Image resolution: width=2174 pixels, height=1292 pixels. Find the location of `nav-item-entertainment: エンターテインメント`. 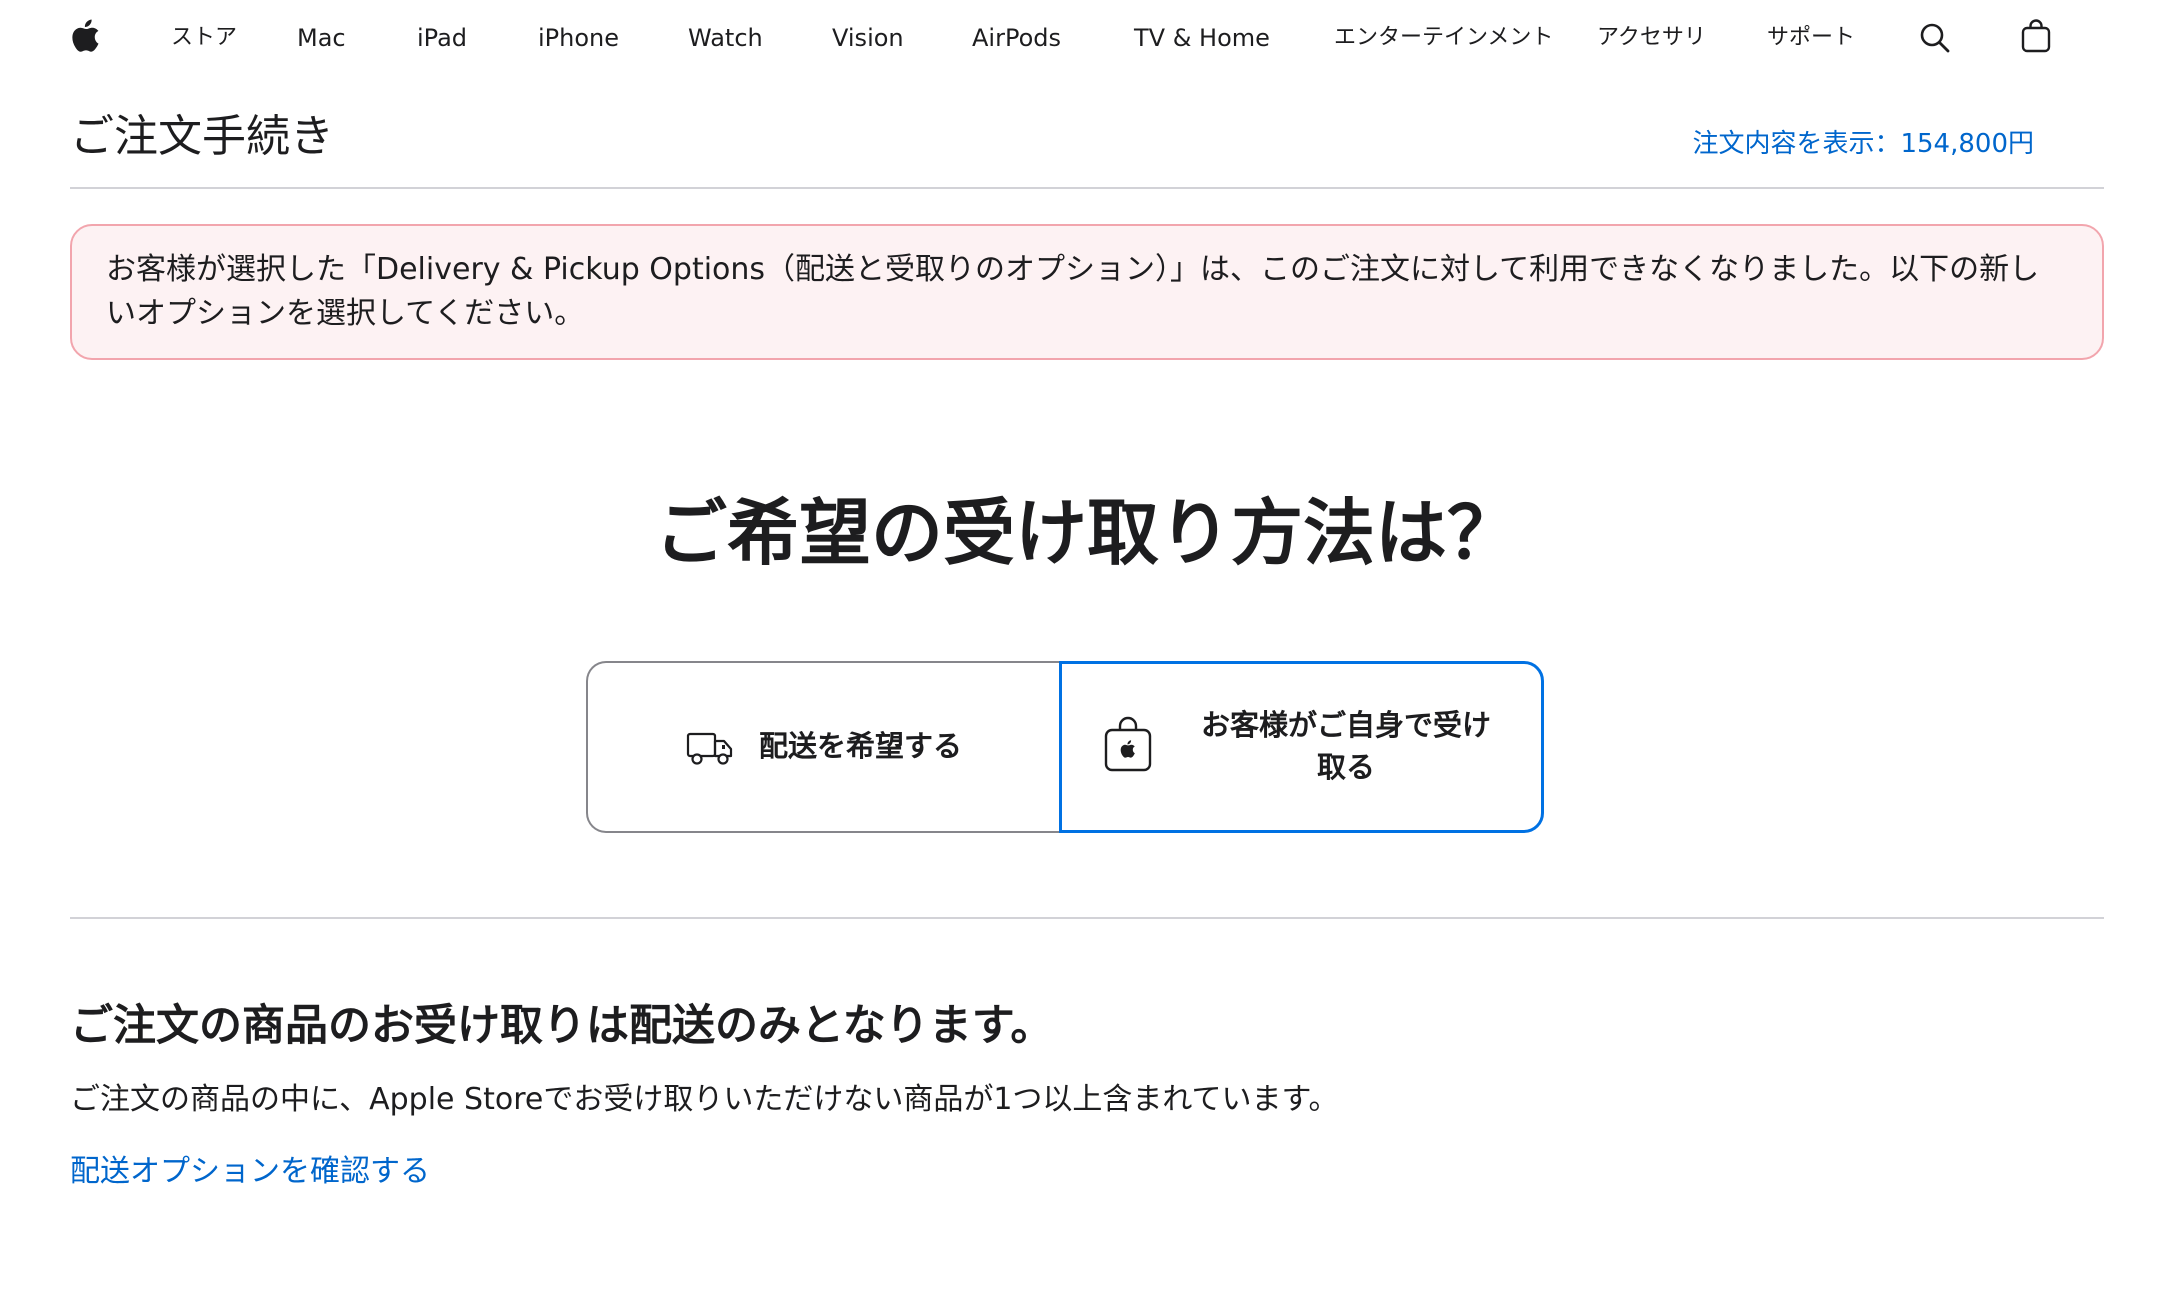

nav-item-entertainment: エンターテインメント is located at coordinates (1443, 38).